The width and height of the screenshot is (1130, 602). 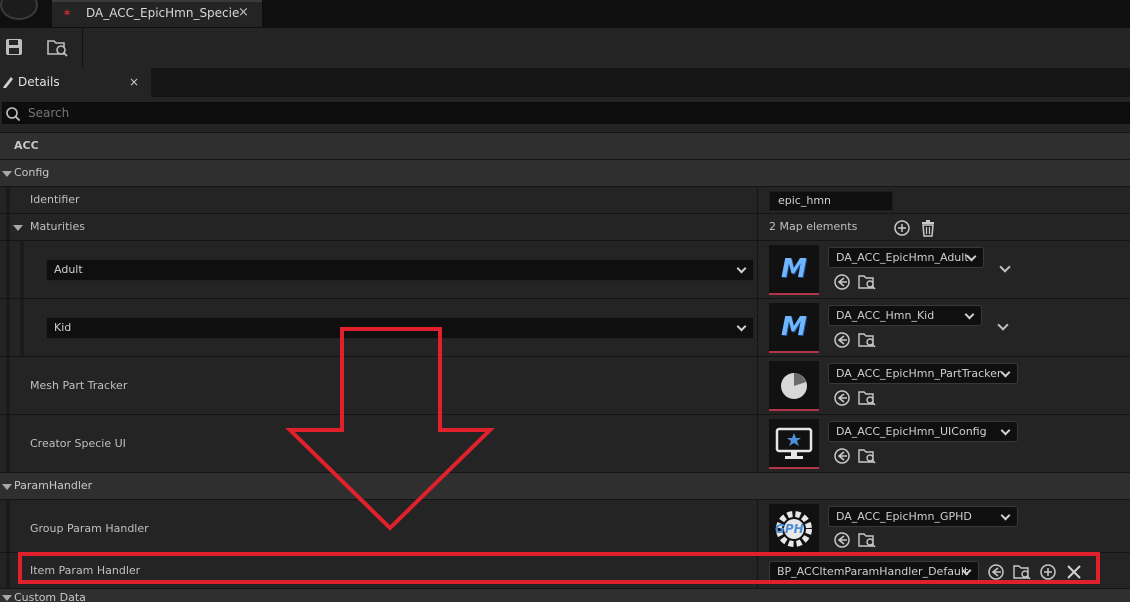 I want to click on asset-picker-dropdown: DA_ACC_EpicHmn_UIConfig, so click(x=923, y=431).